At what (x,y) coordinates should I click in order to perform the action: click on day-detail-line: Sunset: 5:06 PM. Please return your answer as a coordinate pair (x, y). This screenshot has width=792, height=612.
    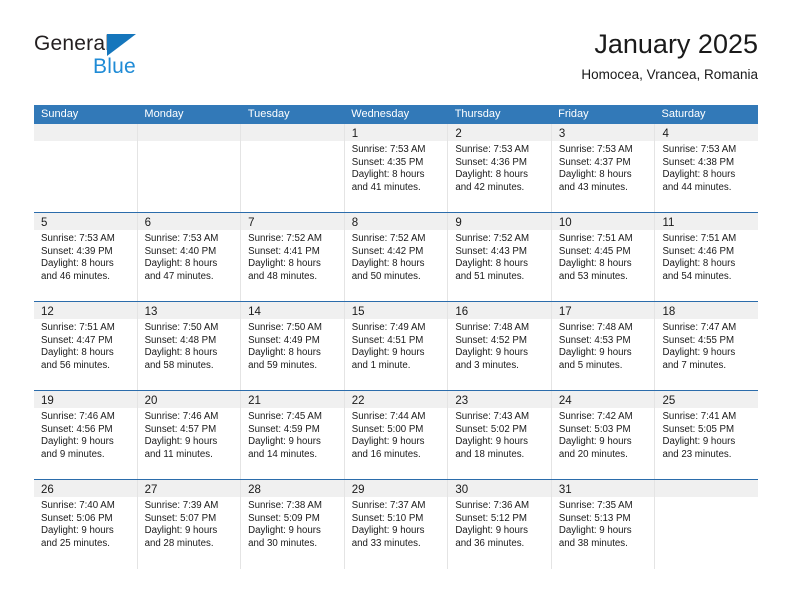
    Looking at the image, I should click on (77, 518).